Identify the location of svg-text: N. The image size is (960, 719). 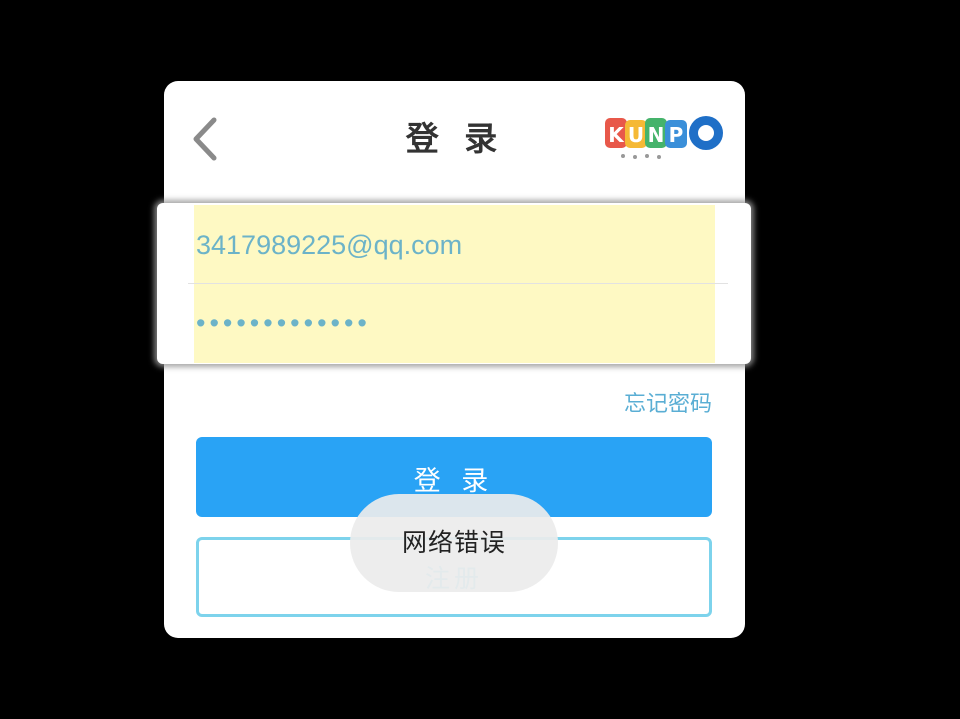
(656, 135).